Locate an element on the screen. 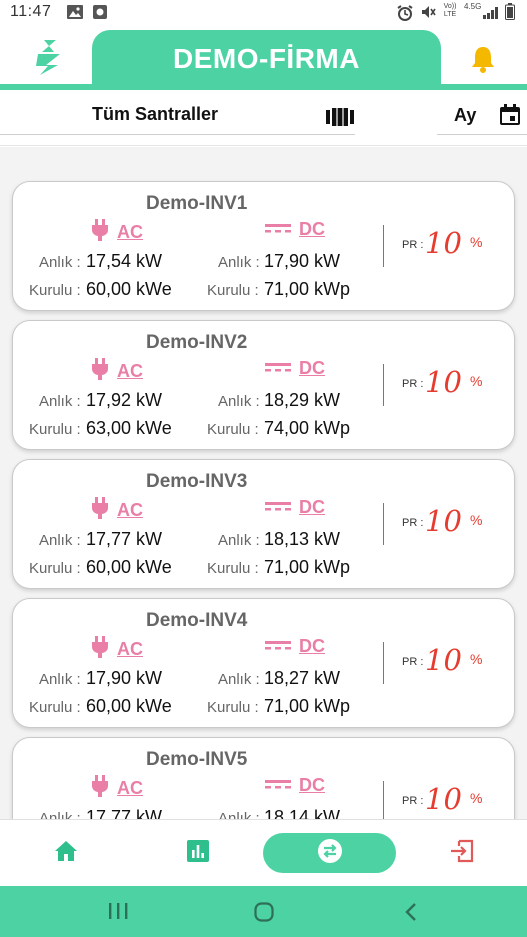 The width and height of the screenshot is (527, 937). network-type-label: 4.5G is located at coordinates (473, 6).